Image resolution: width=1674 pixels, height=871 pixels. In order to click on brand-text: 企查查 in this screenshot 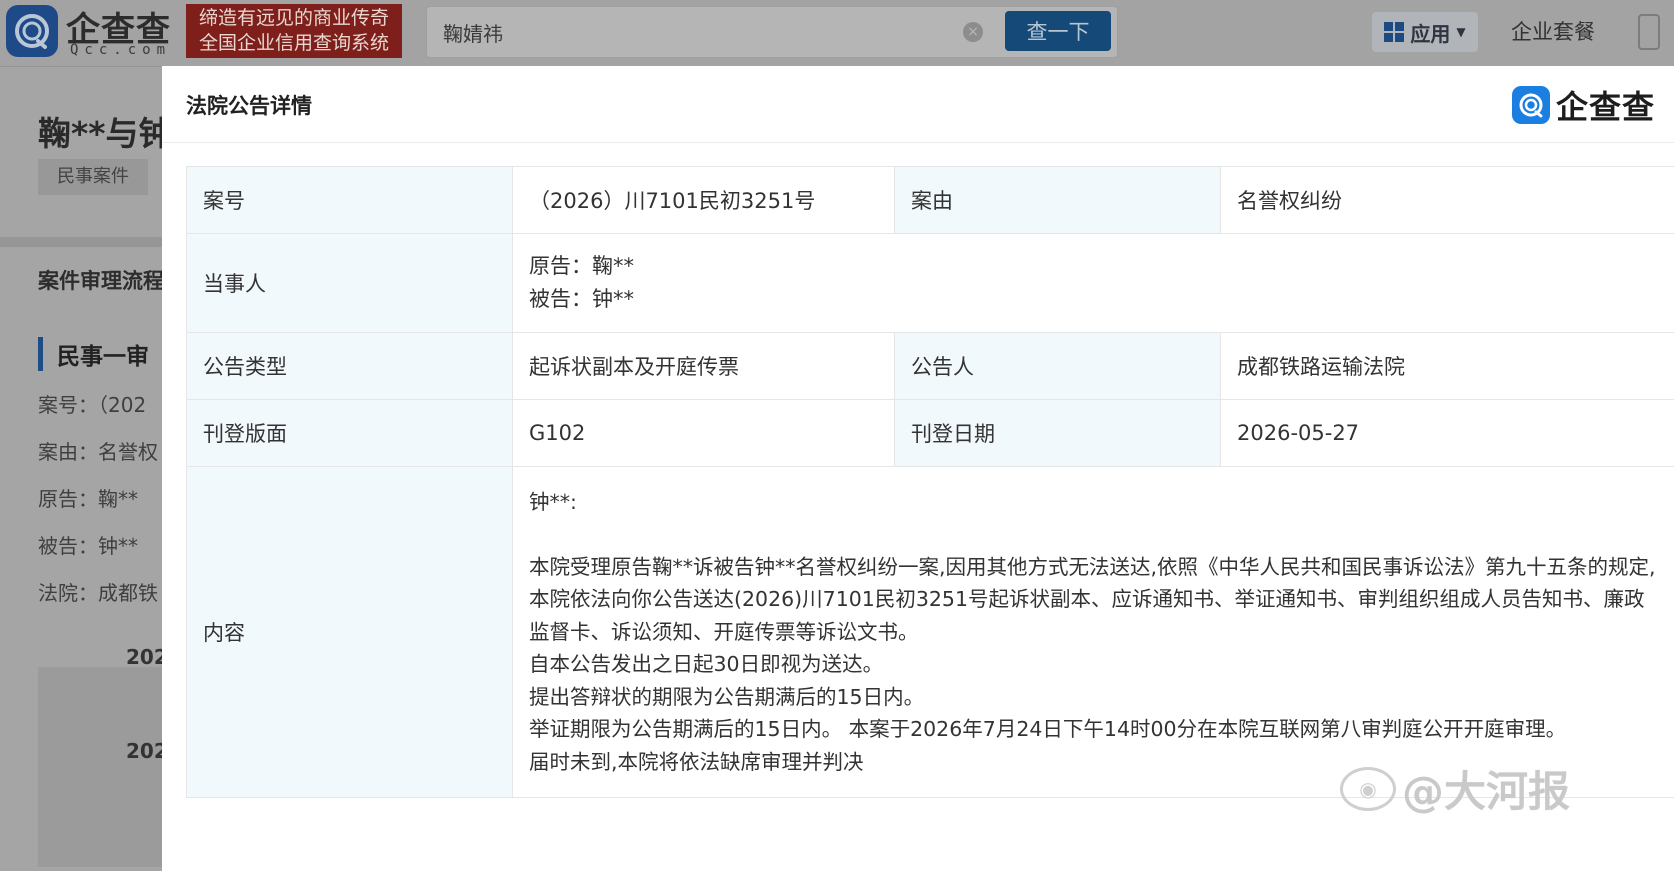, I will do `click(1606, 107)`.